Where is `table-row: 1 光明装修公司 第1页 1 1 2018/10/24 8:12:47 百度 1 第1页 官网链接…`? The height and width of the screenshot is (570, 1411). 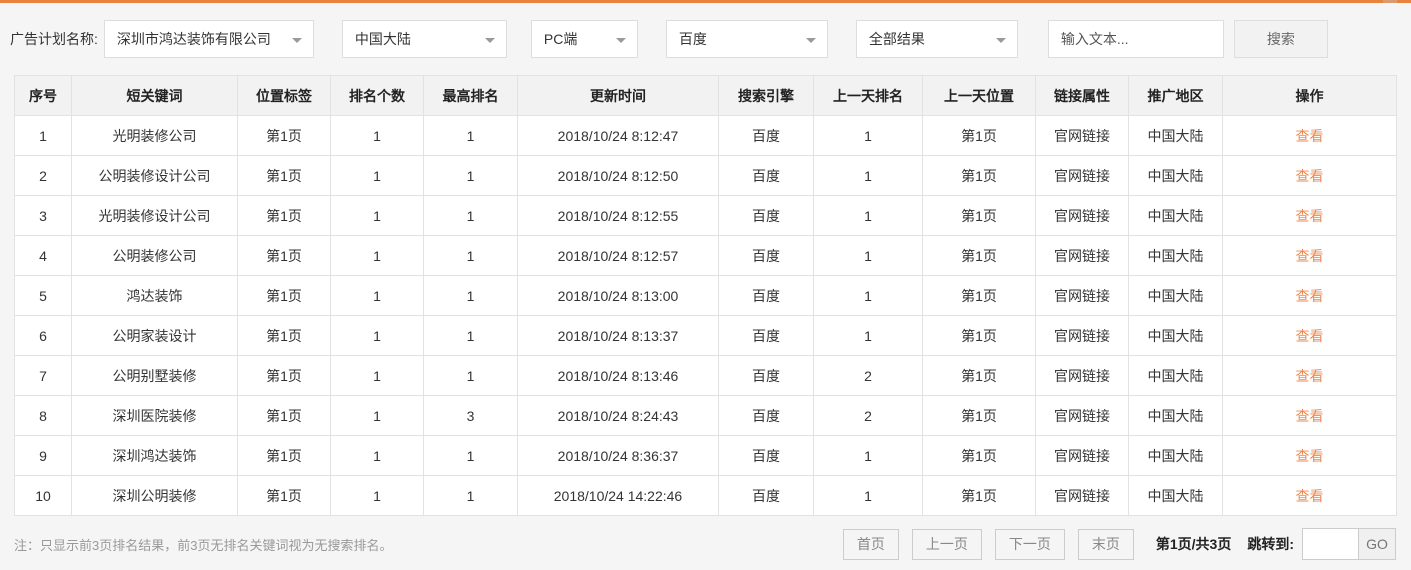
table-row: 1 光明装修公司 第1页 1 1 2018/10/24 8:12:47 百度 1 第1页 官网链接… is located at coordinates (705, 135).